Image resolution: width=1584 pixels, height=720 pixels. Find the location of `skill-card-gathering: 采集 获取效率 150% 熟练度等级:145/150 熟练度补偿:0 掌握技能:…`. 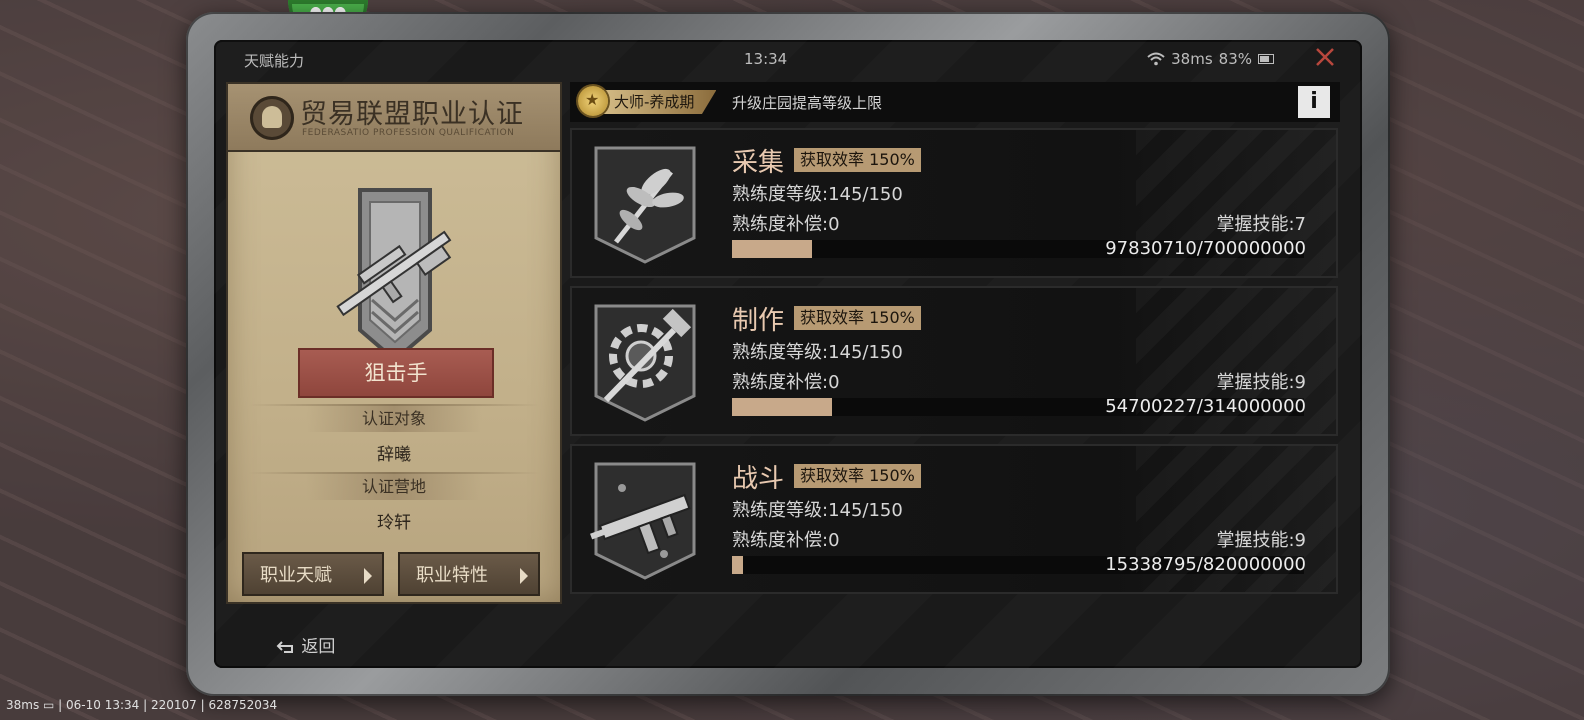

skill-card-gathering: 采集 获取效率 150% 熟练度等级:145/150 熟练度补偿:0 掌握技能:… is located at coordinates (954, 203).